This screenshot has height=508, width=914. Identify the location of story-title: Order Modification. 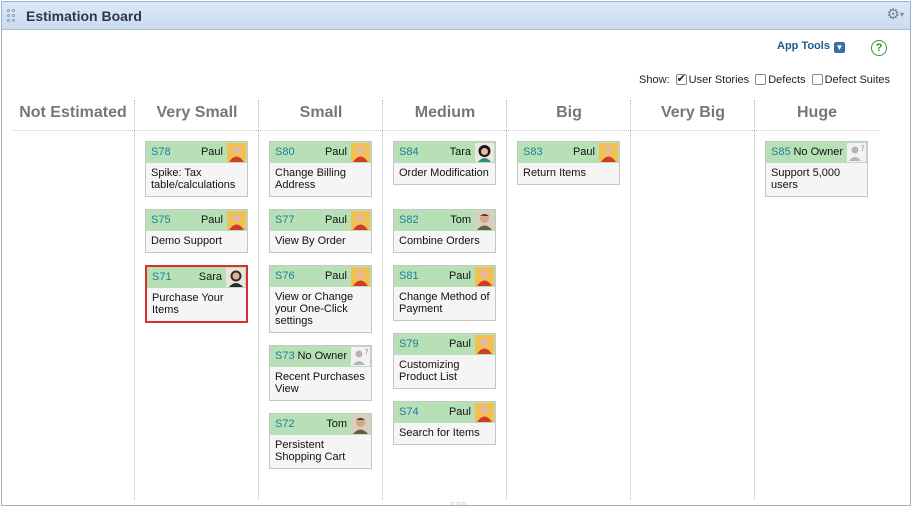
(444, 173).